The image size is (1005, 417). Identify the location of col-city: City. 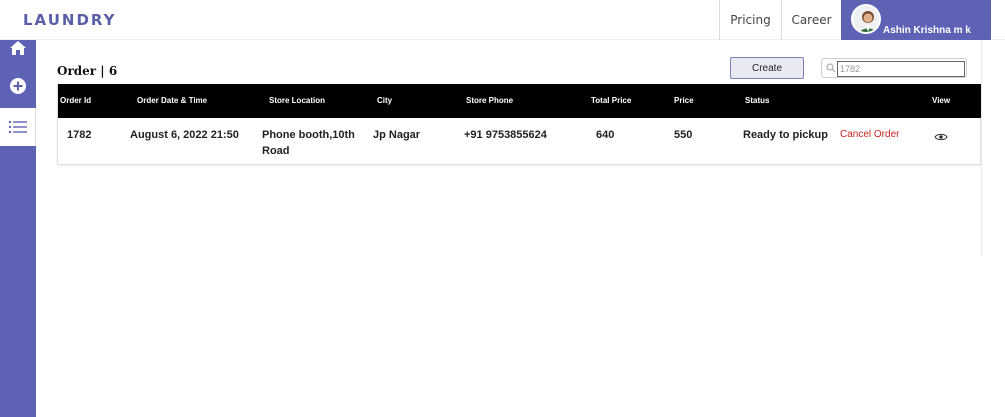
(385, 100).